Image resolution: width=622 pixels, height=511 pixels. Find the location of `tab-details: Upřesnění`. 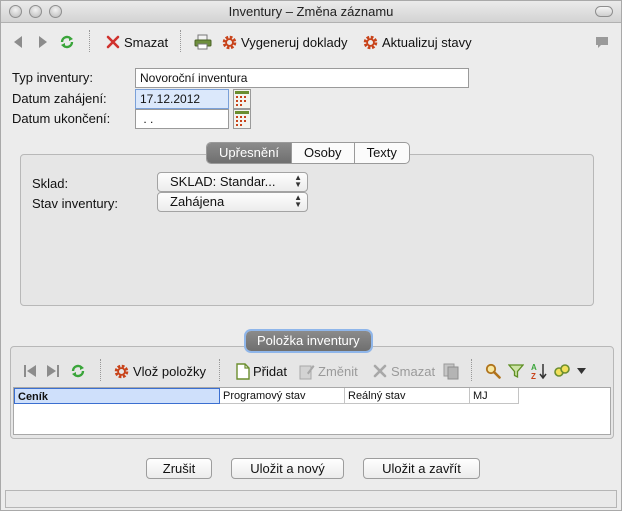

tab-details: Upřesnění is located at coordinates (249, 153).